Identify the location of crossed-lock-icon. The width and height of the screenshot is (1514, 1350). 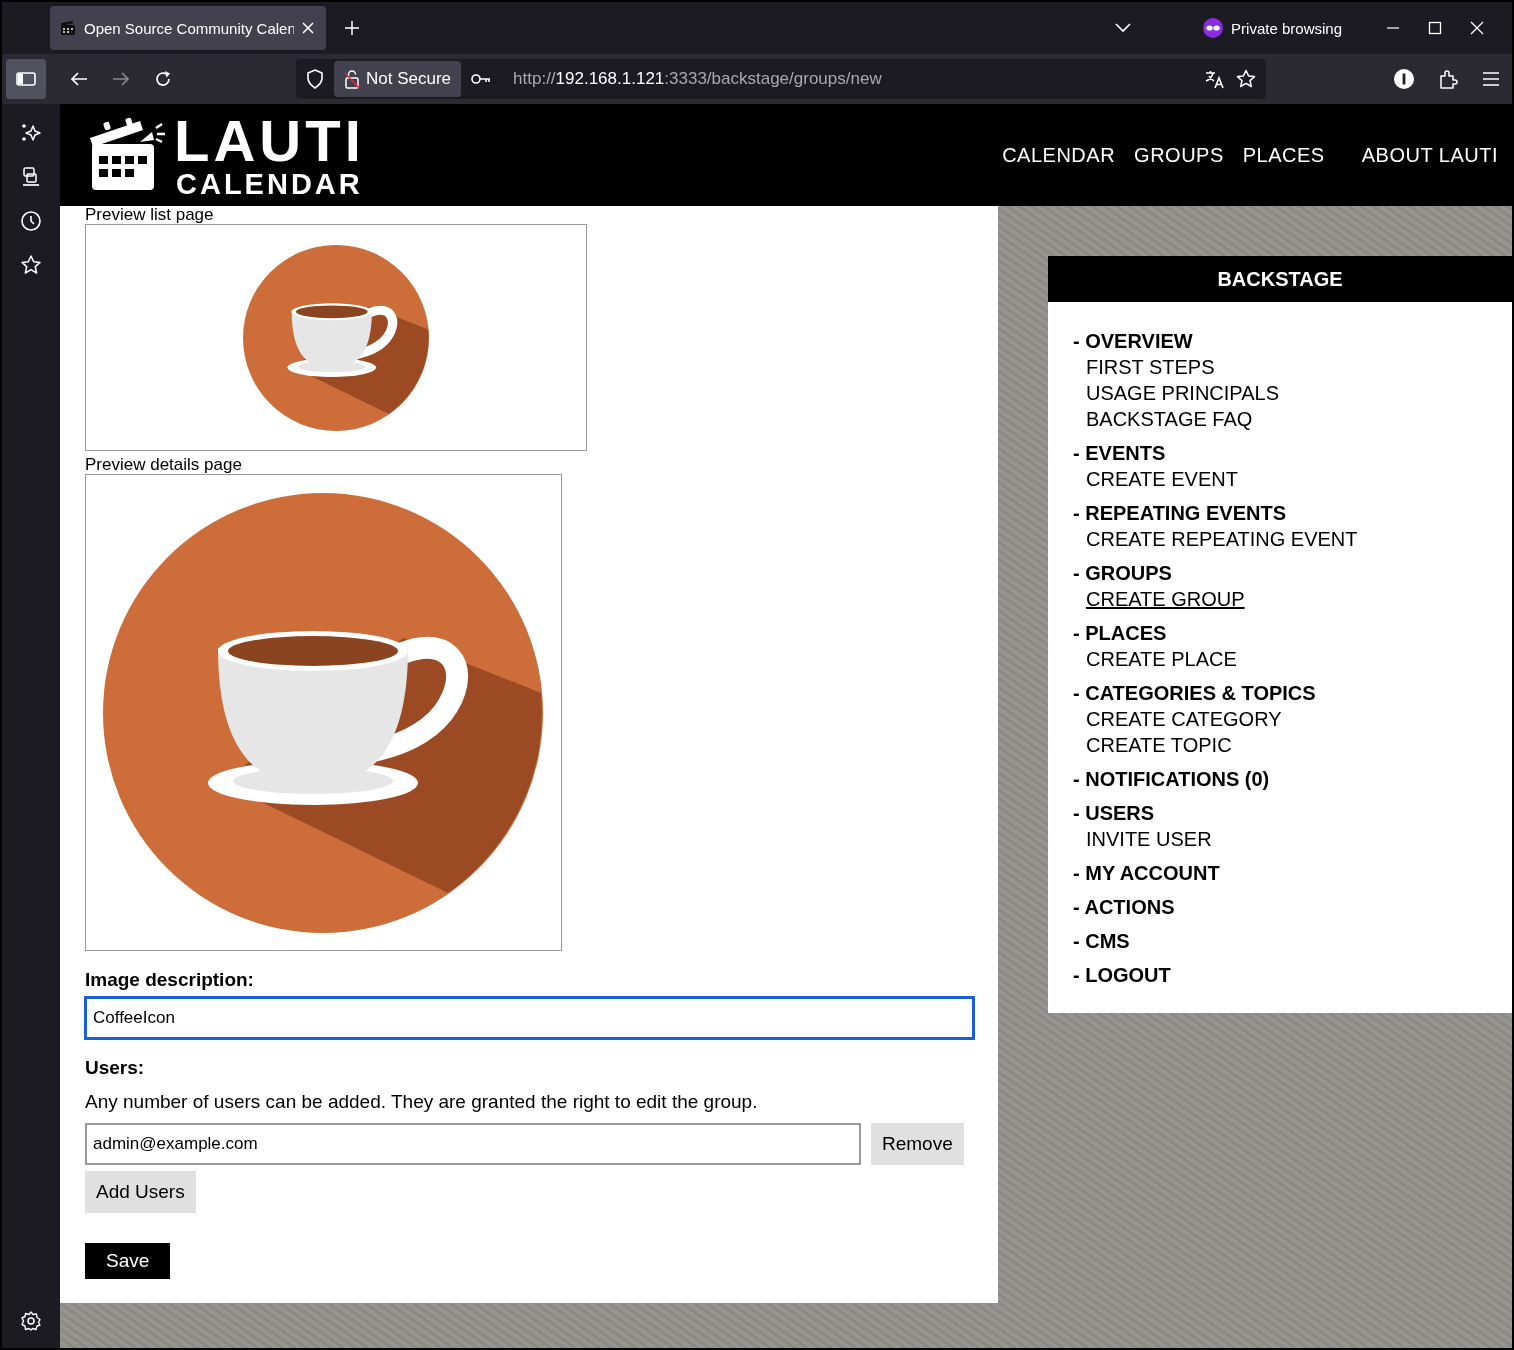
(352, 79).